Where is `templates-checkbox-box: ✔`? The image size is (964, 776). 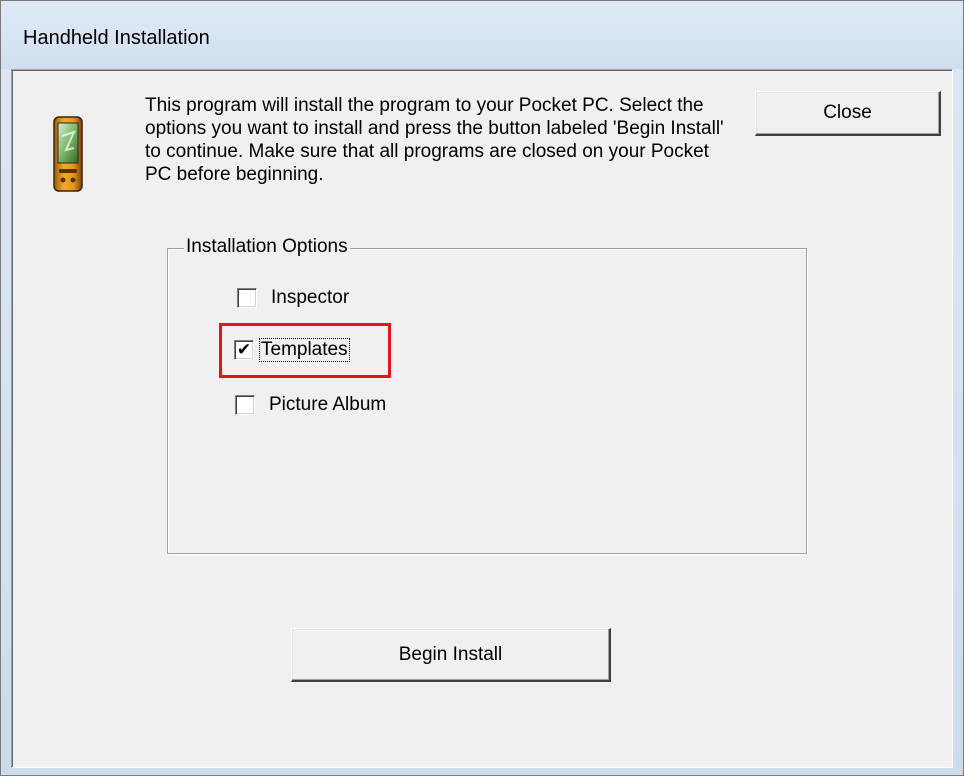
templates-checkbox-box: ✔ is located at coordinates (244, 350).